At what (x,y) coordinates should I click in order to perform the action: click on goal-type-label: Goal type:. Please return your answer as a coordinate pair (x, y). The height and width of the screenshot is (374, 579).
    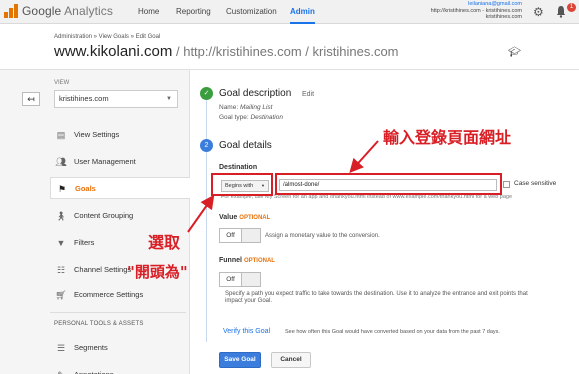
    Looking at the image, I should click on (234, 117).